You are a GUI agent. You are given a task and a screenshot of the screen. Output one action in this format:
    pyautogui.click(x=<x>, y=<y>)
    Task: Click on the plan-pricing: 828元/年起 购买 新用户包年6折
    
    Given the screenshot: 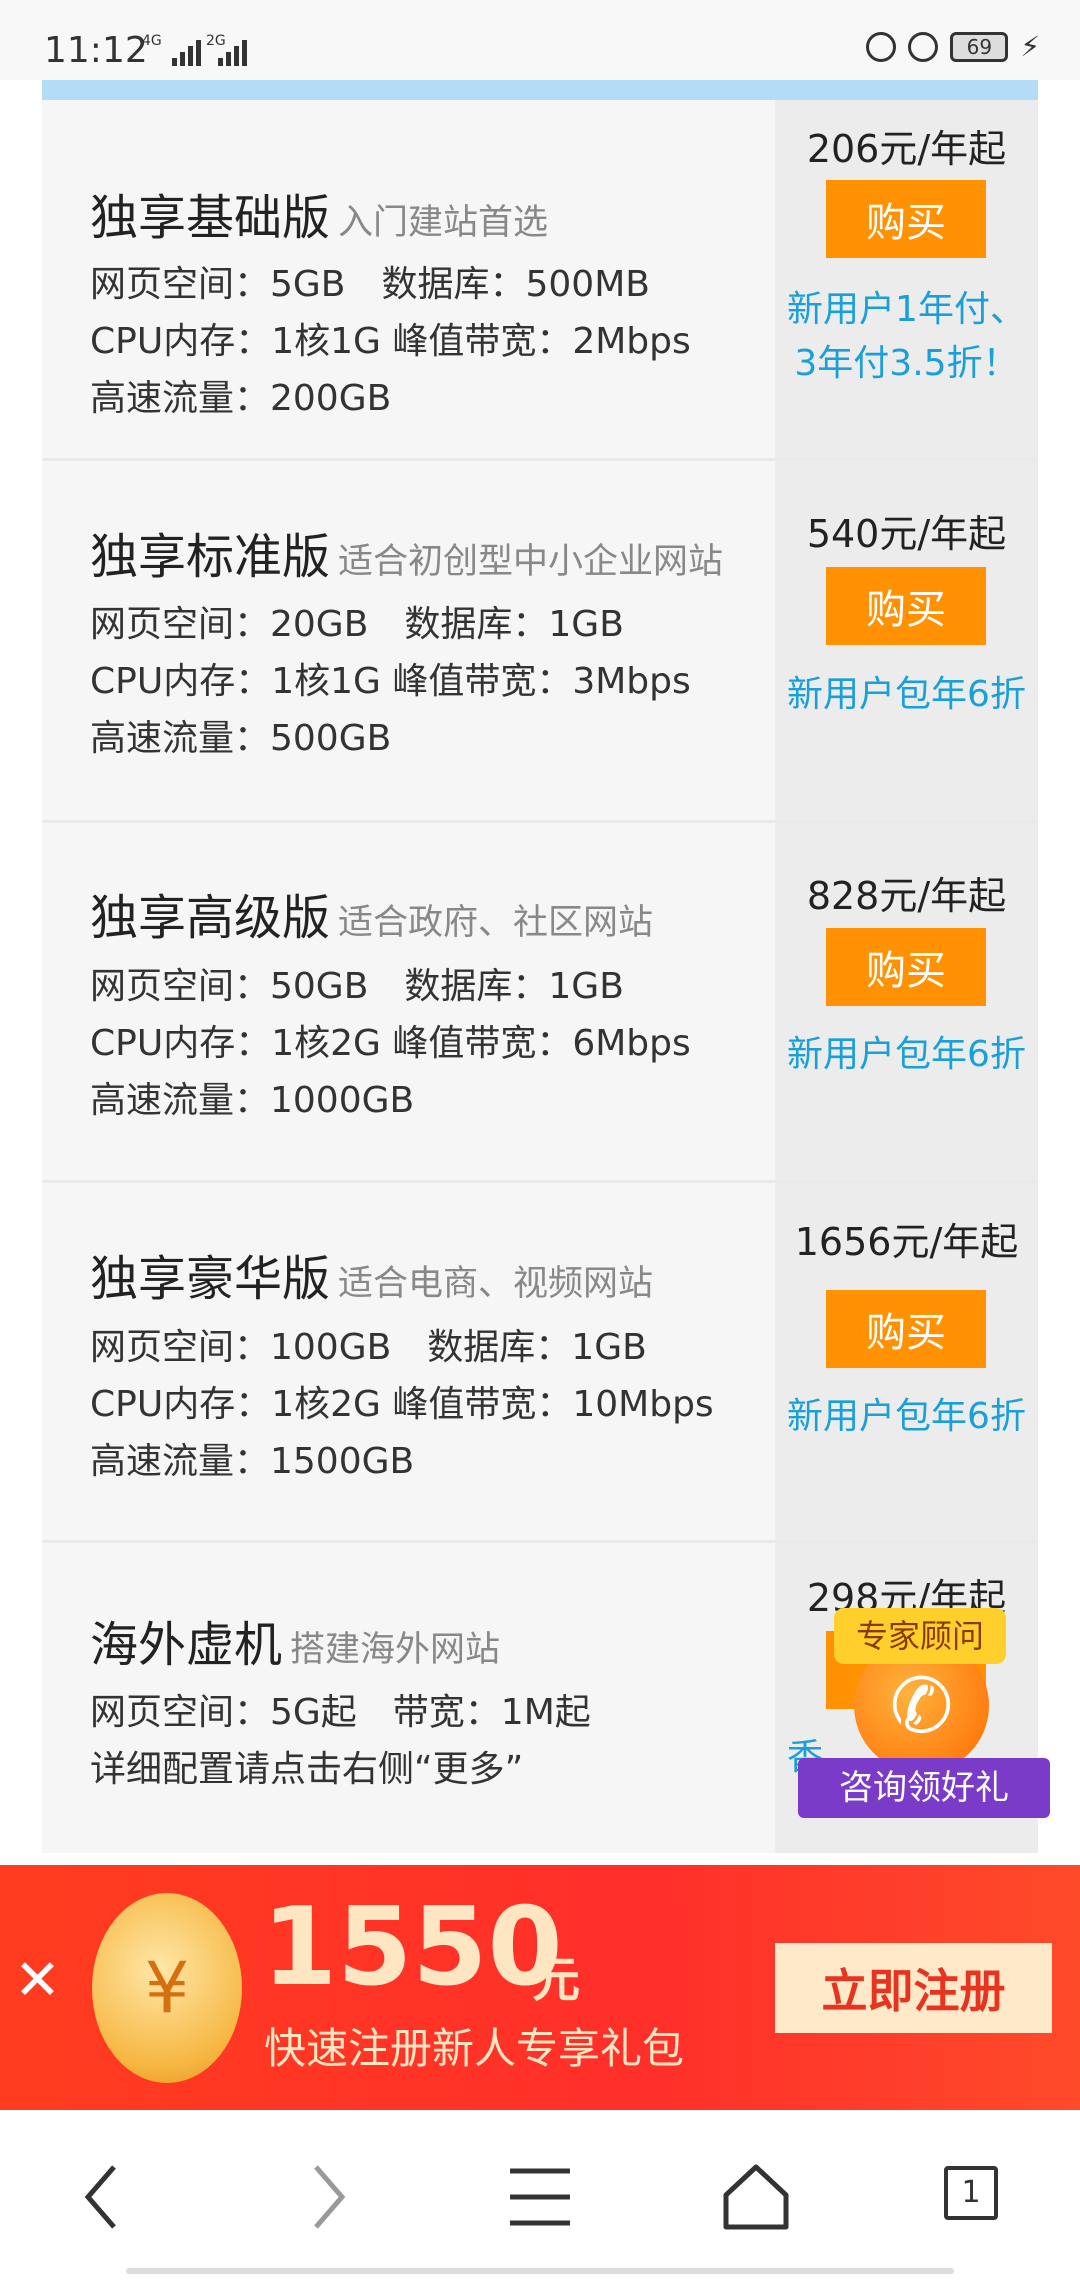 What is the action you would take?
    pyautogui.click(x=906, y=1001)
    